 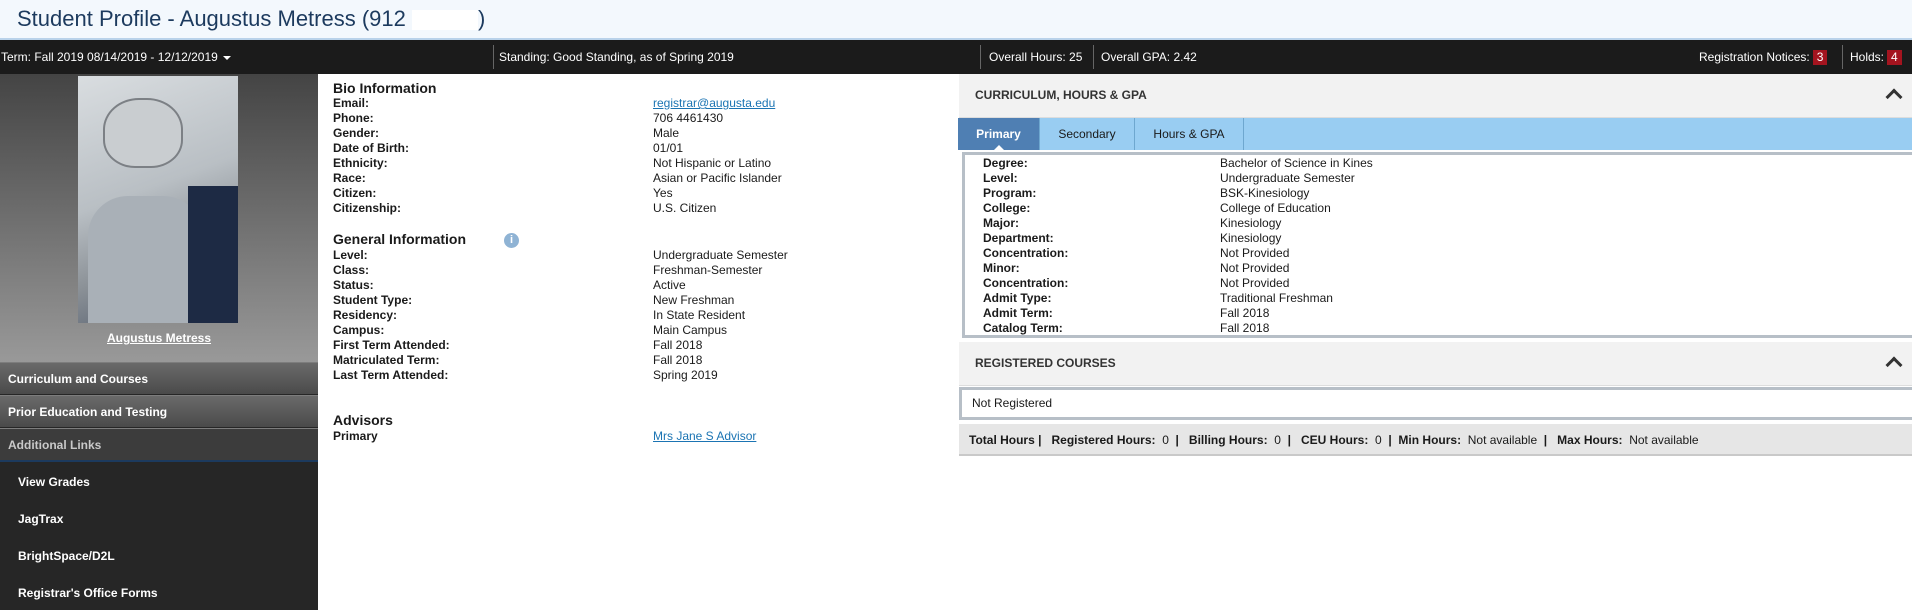 I want to click on general-row: Last Term Attended: Spring 2019, so click(x=525, y=375).